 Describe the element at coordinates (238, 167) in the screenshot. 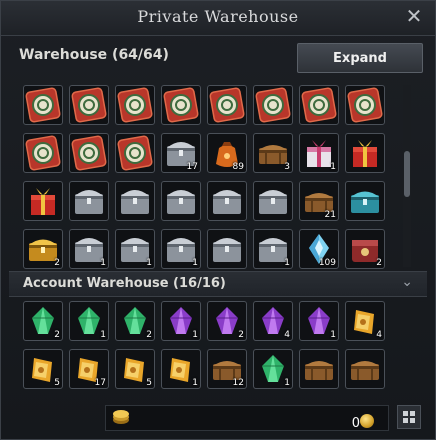

I see `item-quantity: 89` at that location.